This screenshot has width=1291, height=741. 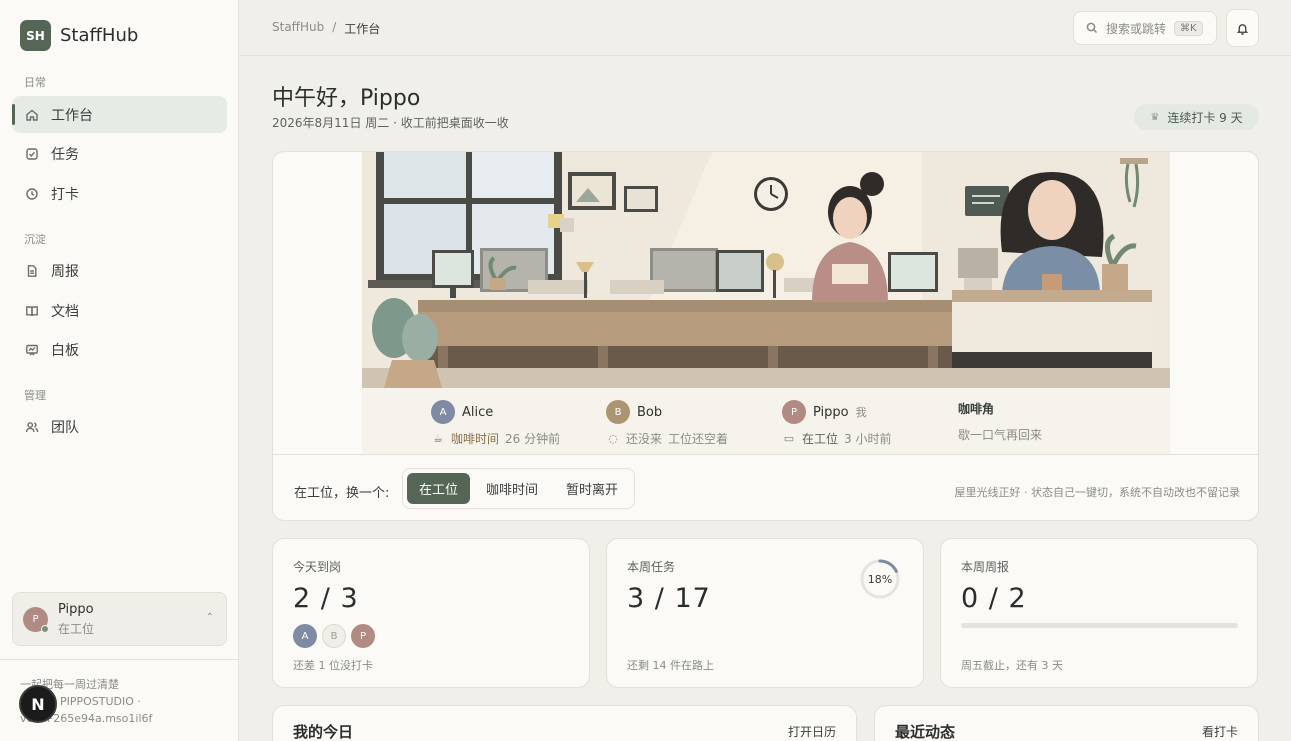 I want to click on status-option-at-desk: 在工位, so click(x=439, y=488).